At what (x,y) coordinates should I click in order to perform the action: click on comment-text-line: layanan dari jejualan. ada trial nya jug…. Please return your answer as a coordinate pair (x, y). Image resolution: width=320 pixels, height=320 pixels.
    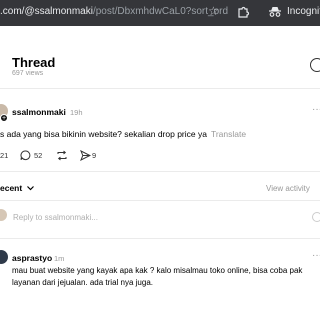
    Looking at the image, I should click on (82, 282).